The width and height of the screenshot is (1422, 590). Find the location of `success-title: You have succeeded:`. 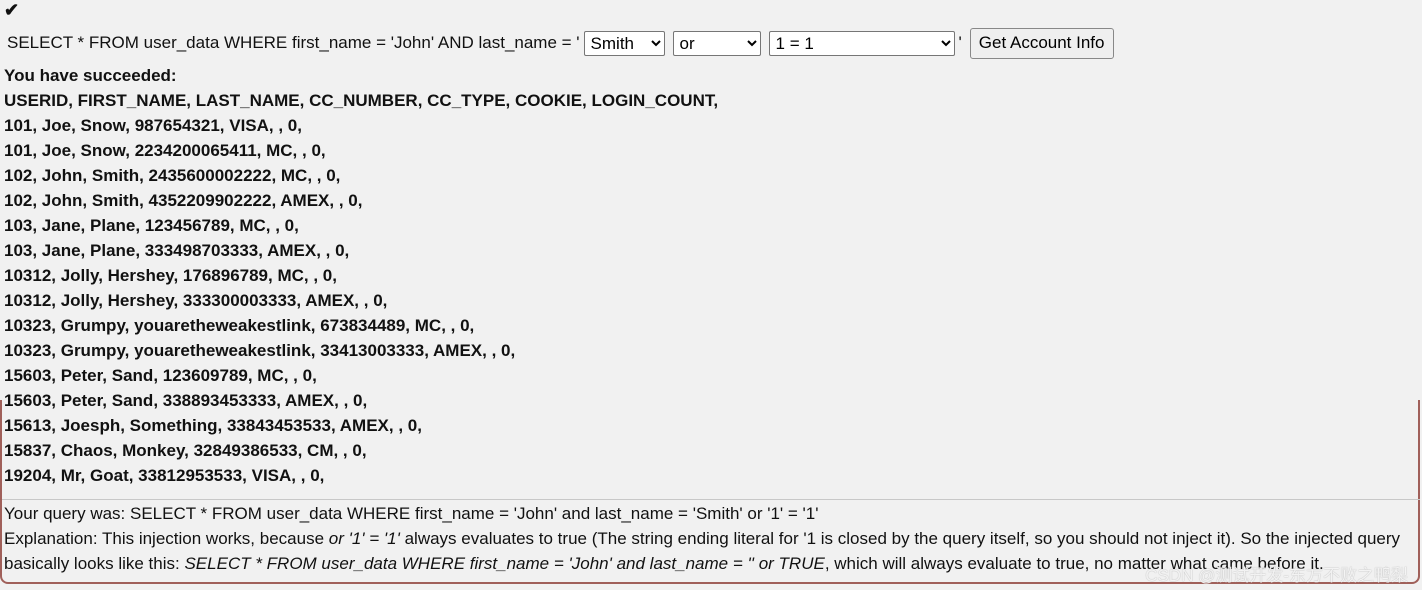

success-title: You have succeeded: is located at coordinates (90, 75).